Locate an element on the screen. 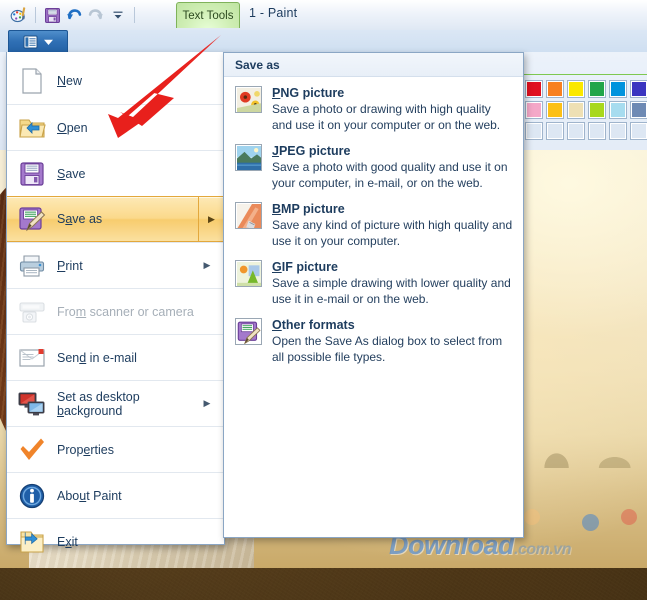  file-menu-item-about-paint: About Paint is located at coordinates (115, 495).